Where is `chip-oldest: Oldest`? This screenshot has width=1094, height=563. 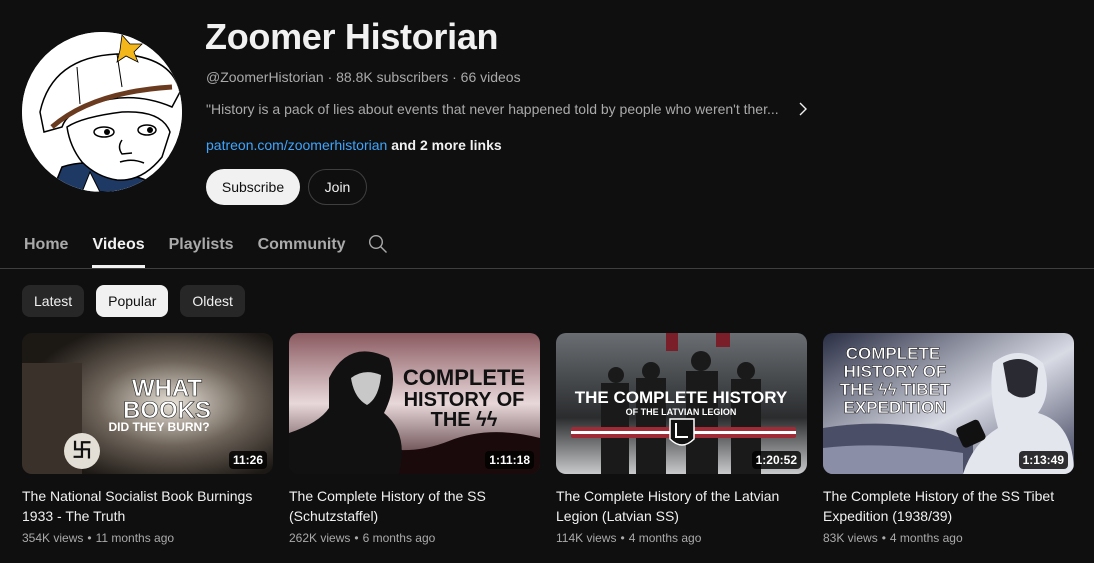 chip-oldest: Oldest is located at coordinates (212, 301).